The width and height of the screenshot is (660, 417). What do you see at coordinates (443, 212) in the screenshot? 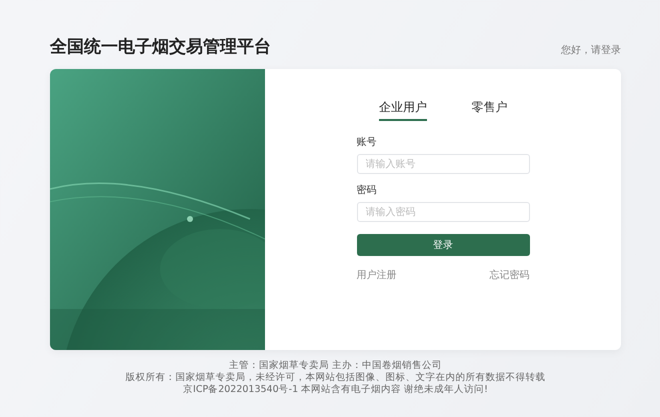
I see `input-field: 请输入密码` at bounding box center [443, 212].